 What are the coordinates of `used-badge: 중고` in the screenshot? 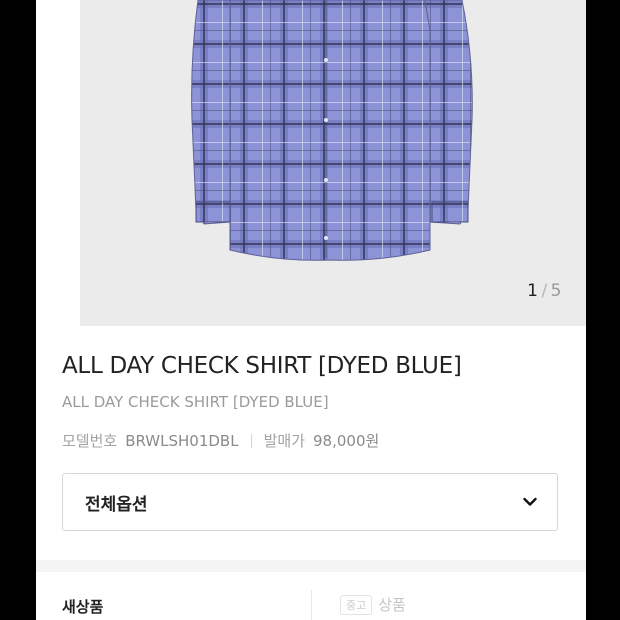 It's located at (356, 604).